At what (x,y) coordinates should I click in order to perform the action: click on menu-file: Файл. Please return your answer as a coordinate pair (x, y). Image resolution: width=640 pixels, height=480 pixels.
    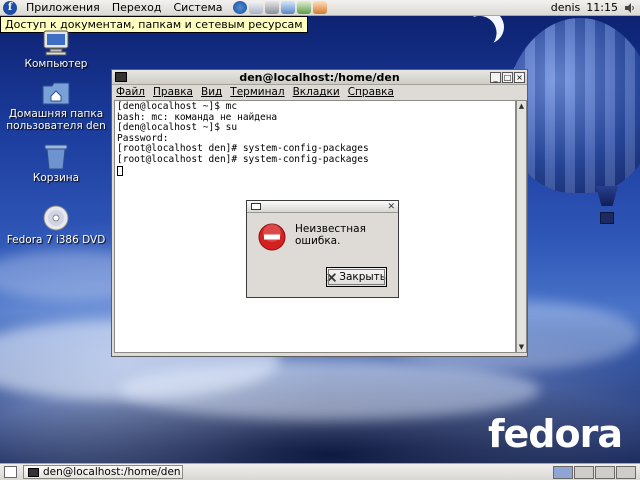
    Looking at the image, I should click on (130, 92).